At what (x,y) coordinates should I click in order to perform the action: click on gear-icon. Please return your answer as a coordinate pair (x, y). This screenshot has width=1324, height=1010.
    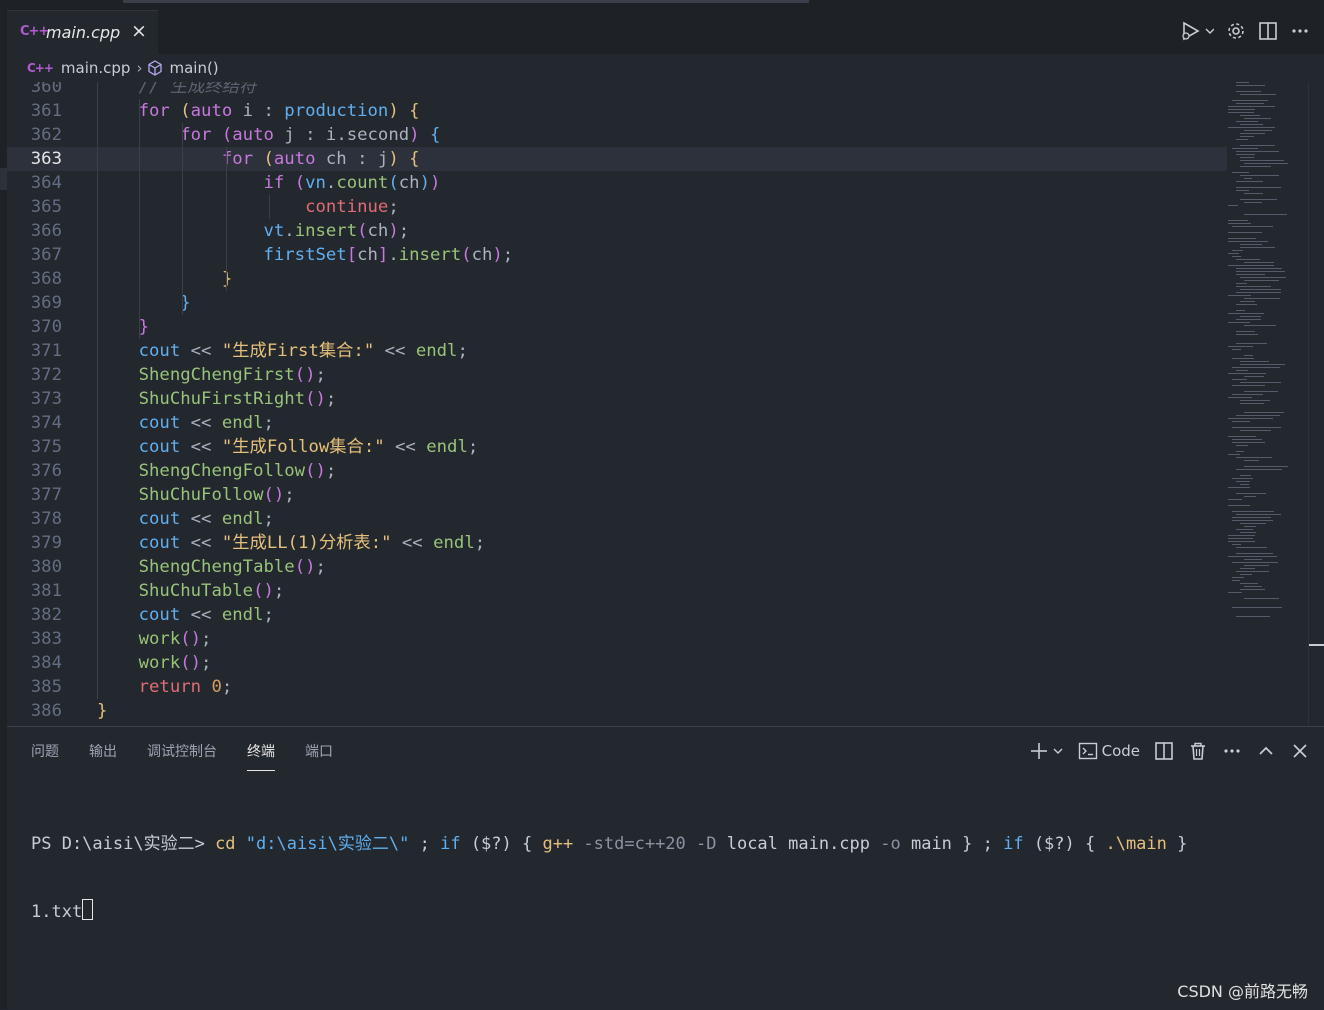
    Looking at the image, I should click on (1236, 31).